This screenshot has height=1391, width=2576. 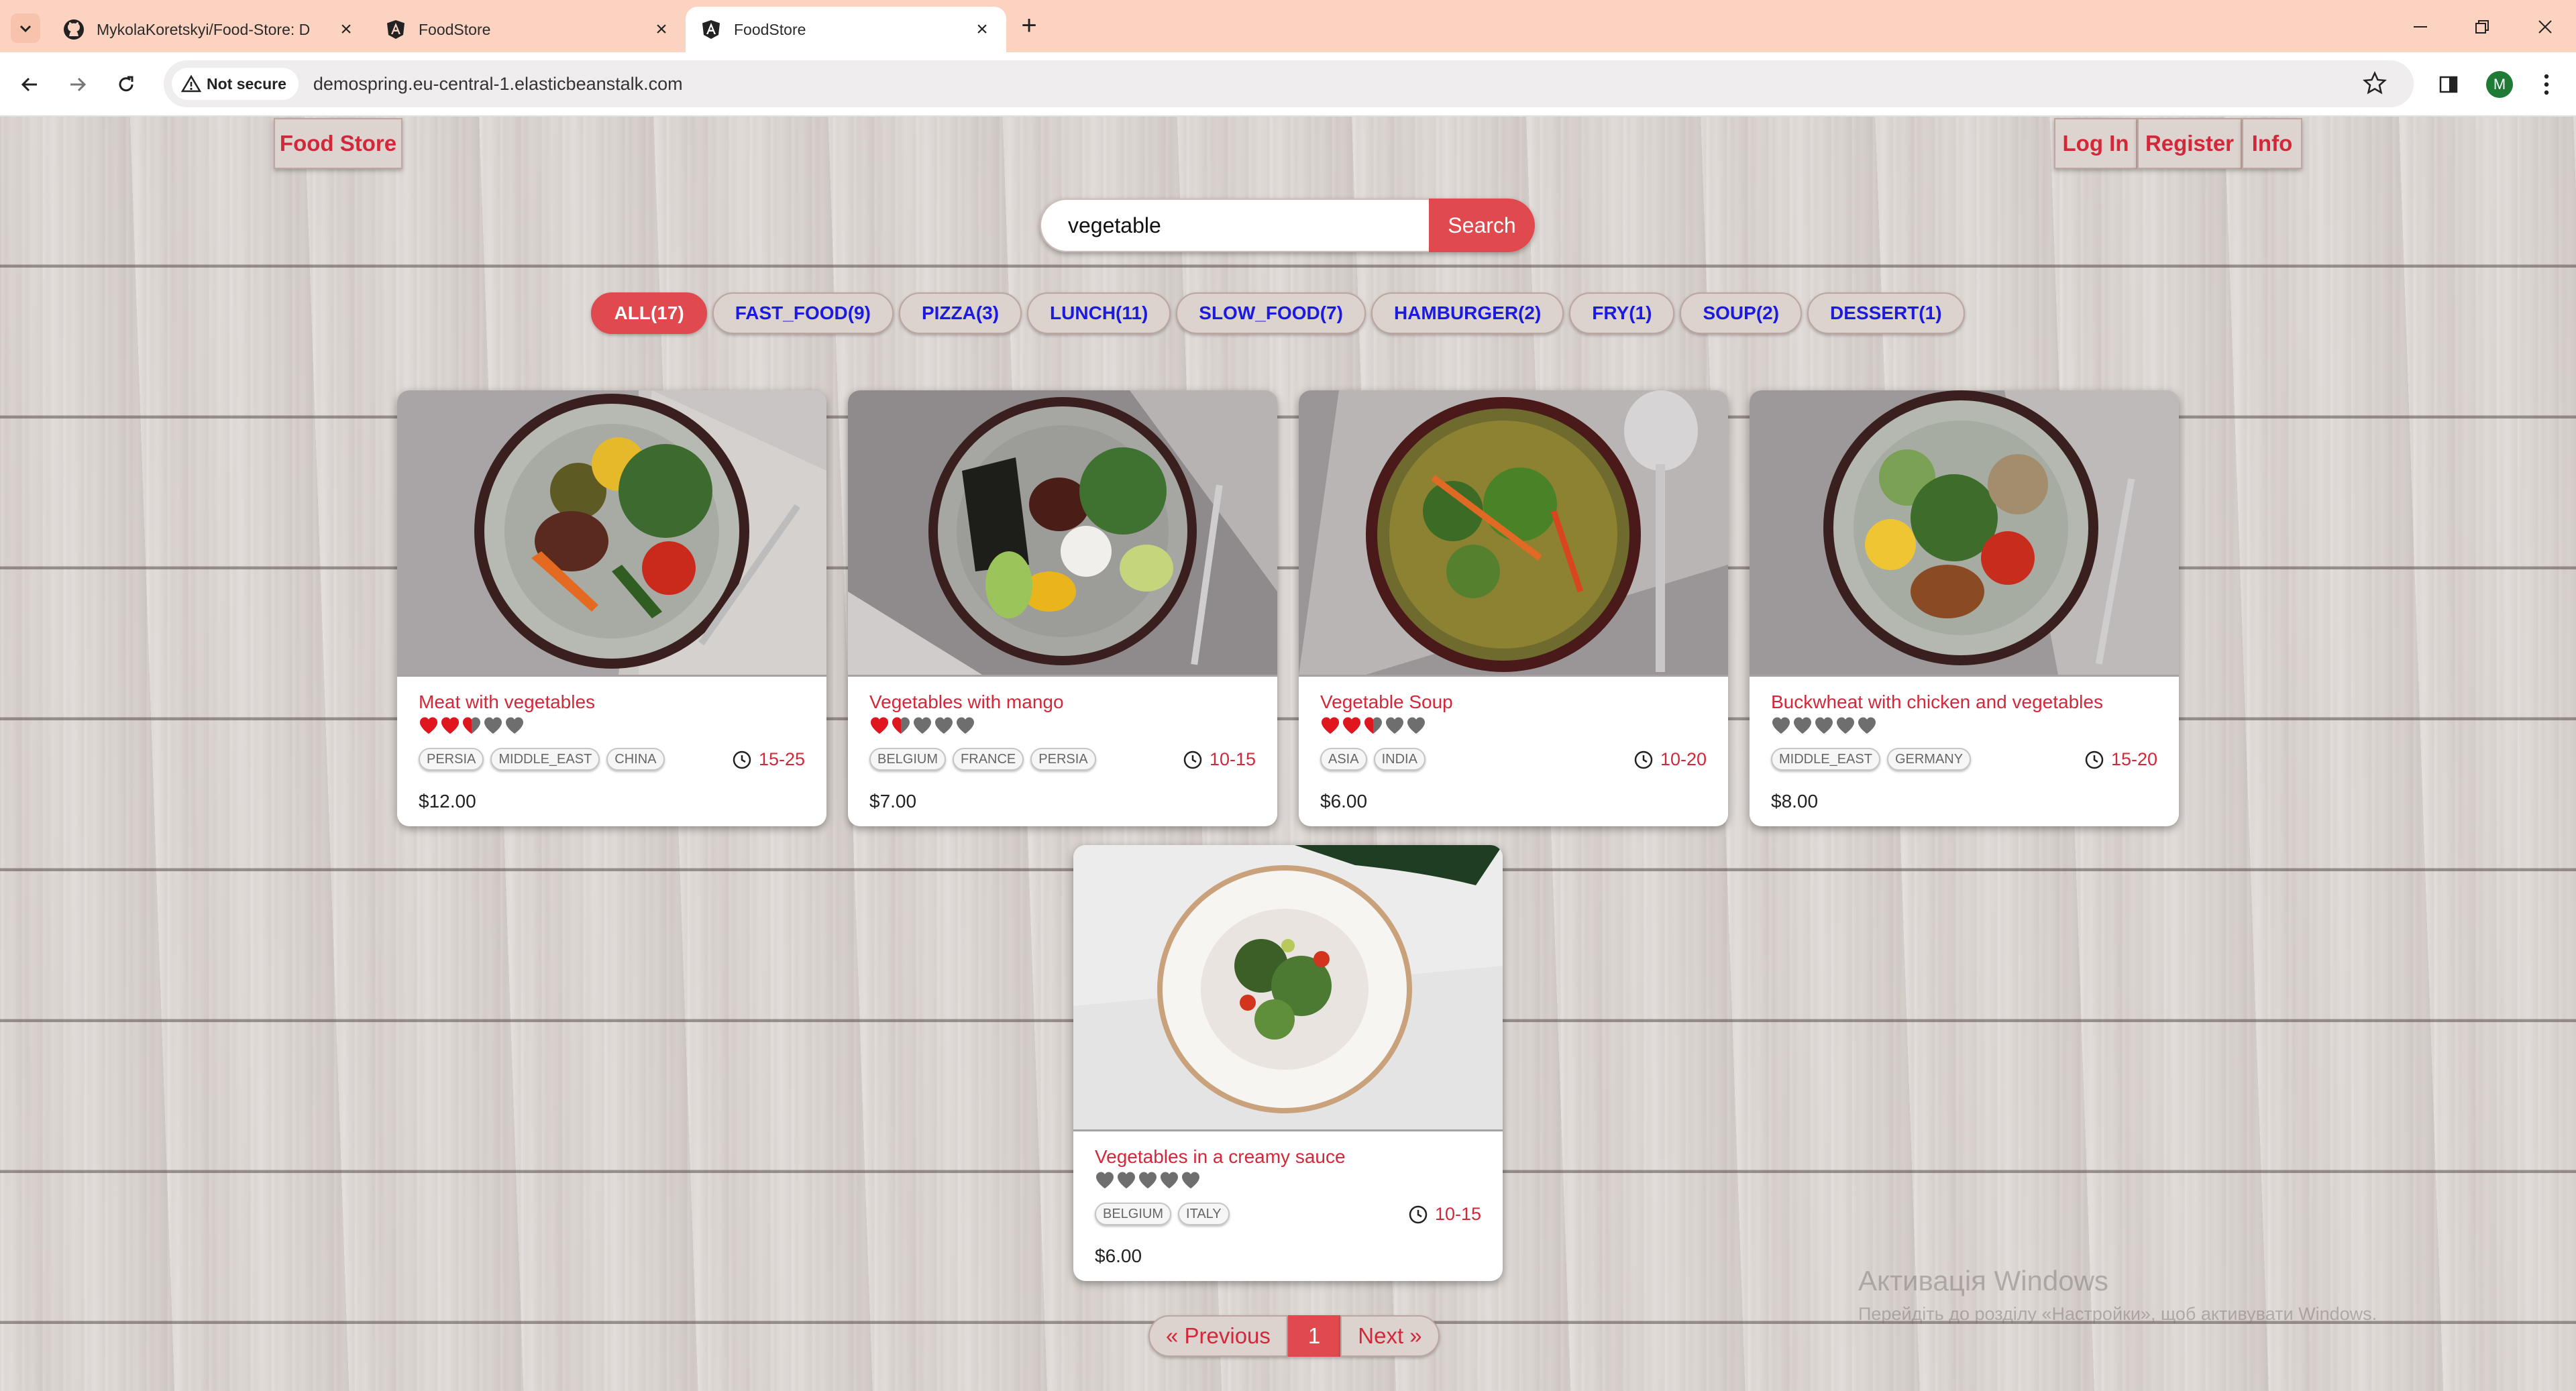 I want to click on tag-filter: DESSERT(1), so click(x=1886, y=313).